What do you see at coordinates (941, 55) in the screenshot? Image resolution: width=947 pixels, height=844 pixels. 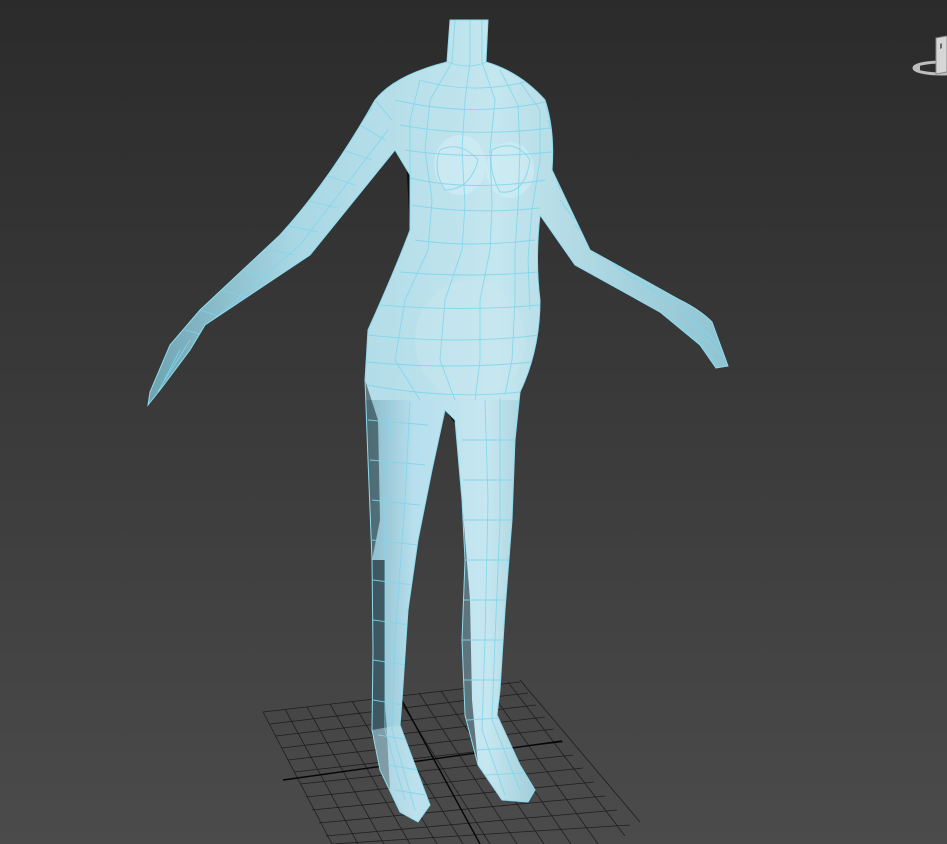 I see `viewcube-face` at bounding box center [941, 55].